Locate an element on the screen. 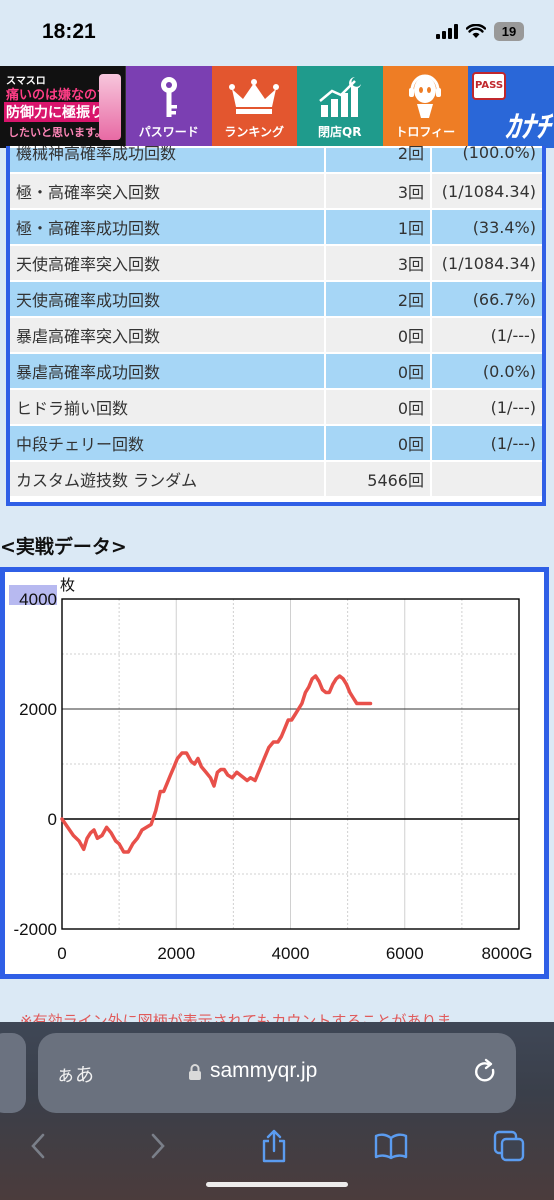  address-bar: ぁあ sammyqr.jp is located at coordinates (277, 1073).